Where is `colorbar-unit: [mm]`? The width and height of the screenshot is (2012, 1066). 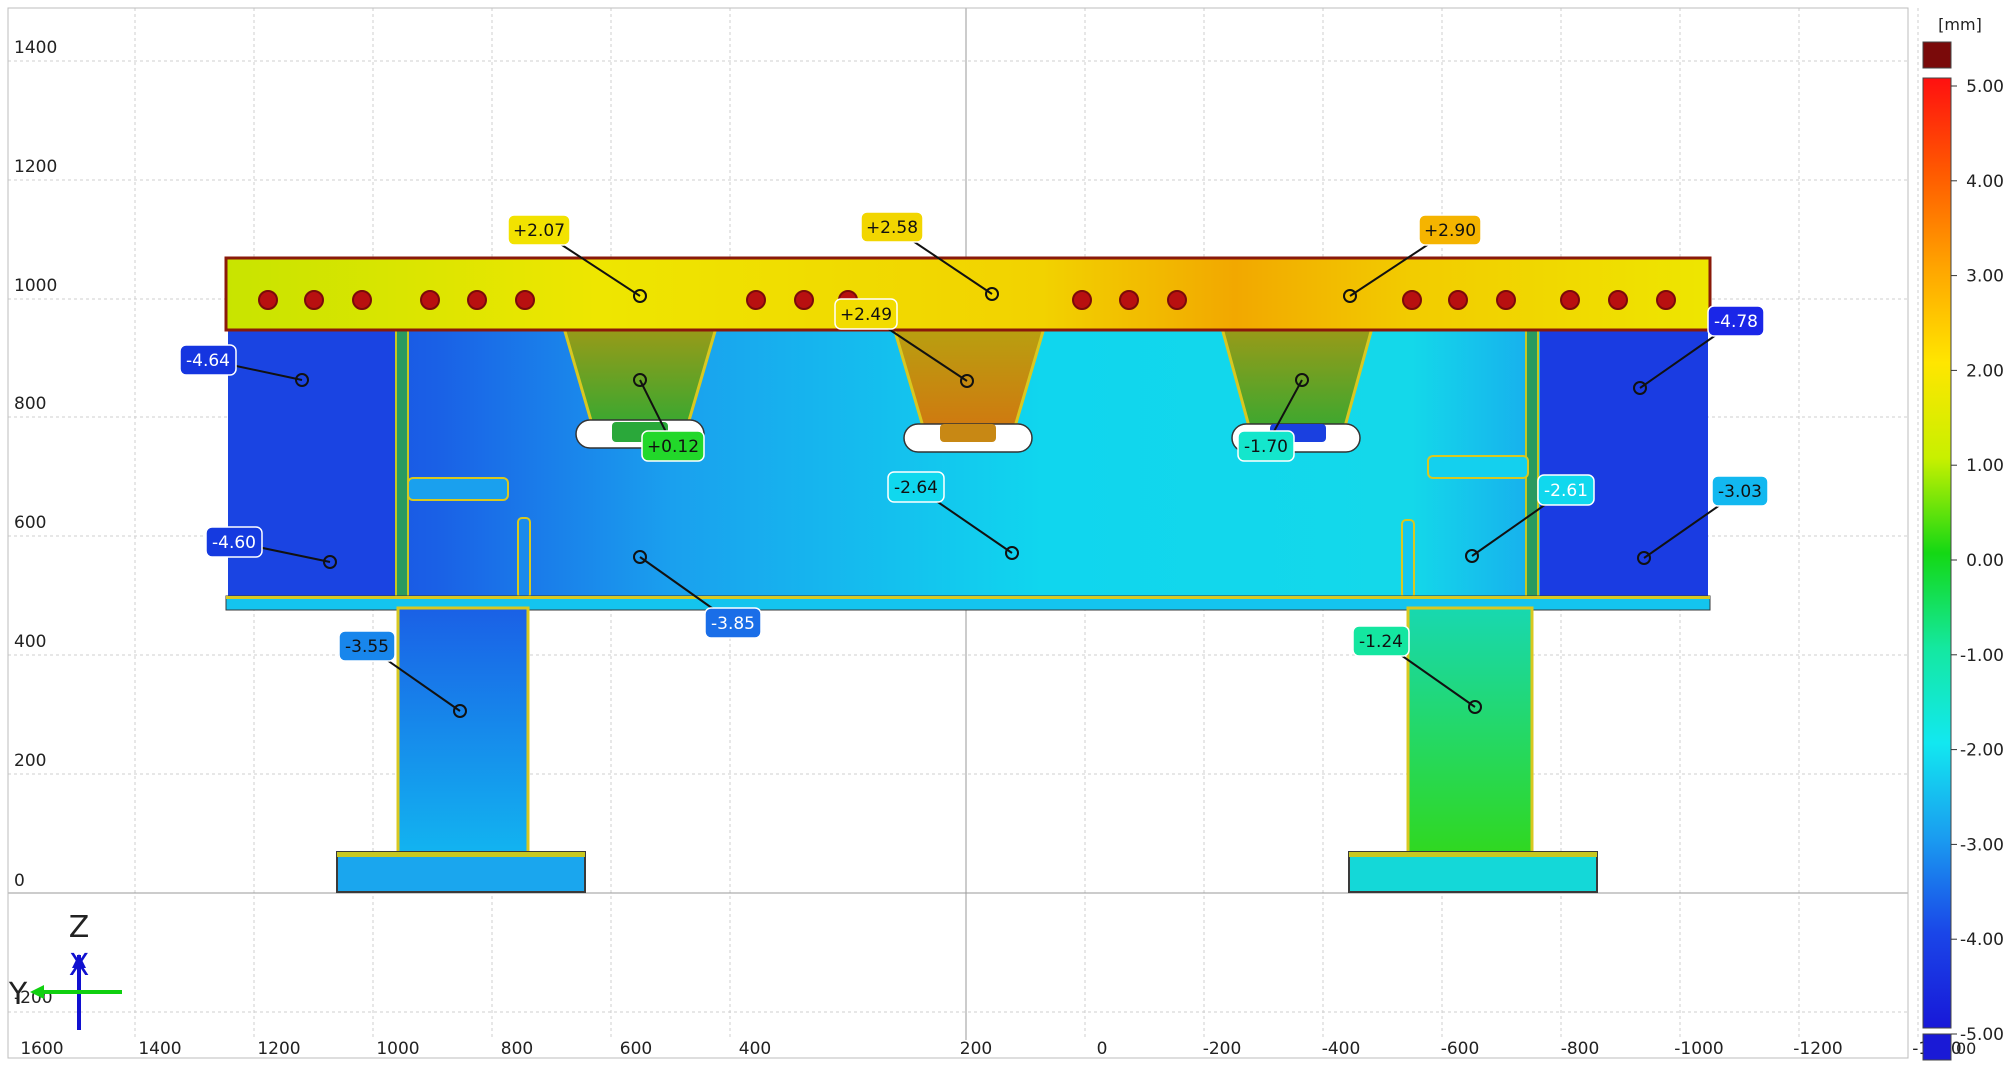 colorbar-unit: [mm] is located at coordinates (1960, 24).